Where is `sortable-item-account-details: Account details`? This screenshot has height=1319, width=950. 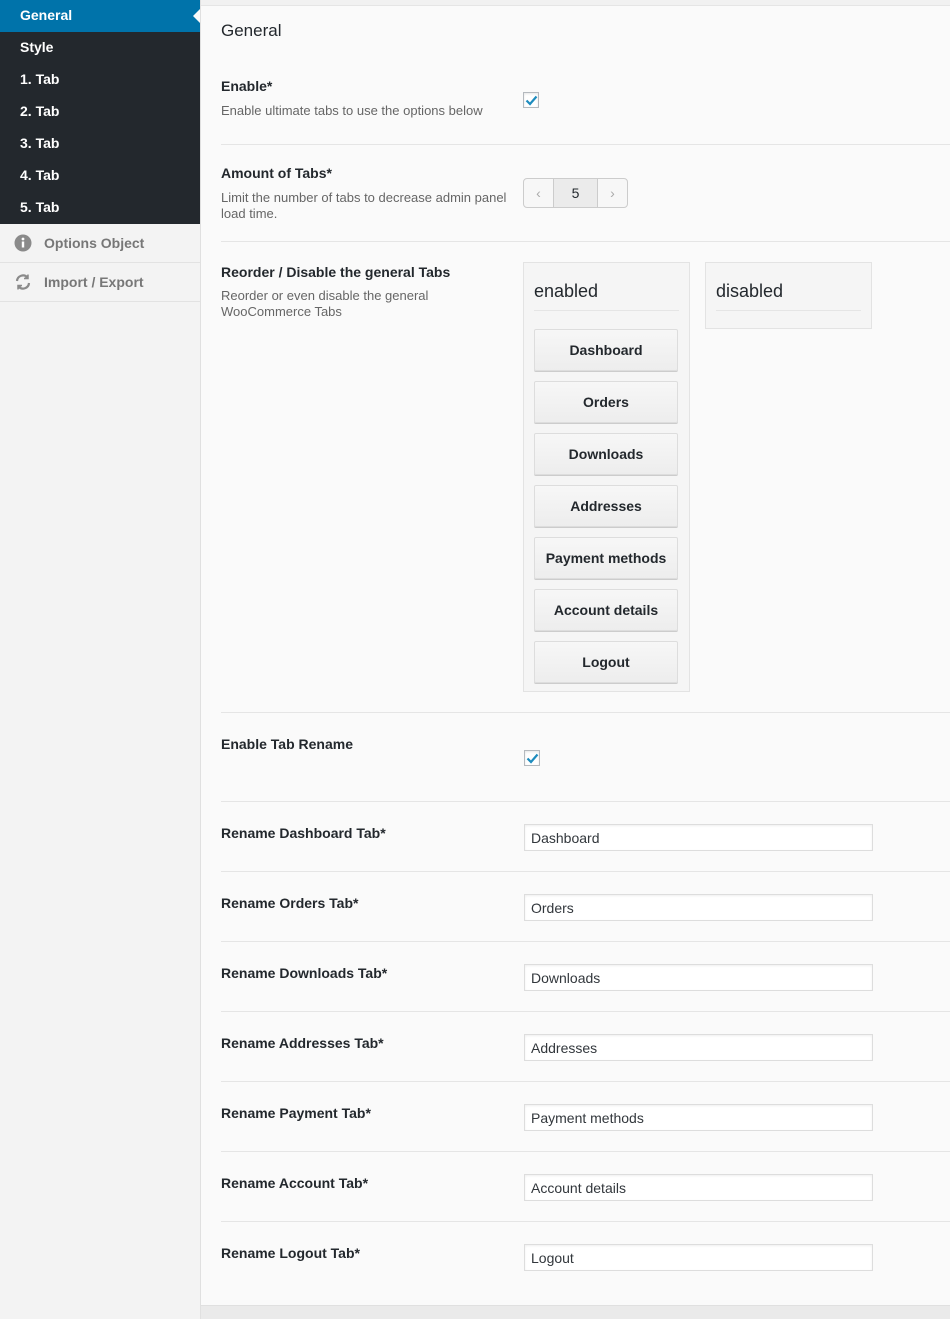
sortable-item-account-details: Account details is located at coordinates (606, 610).